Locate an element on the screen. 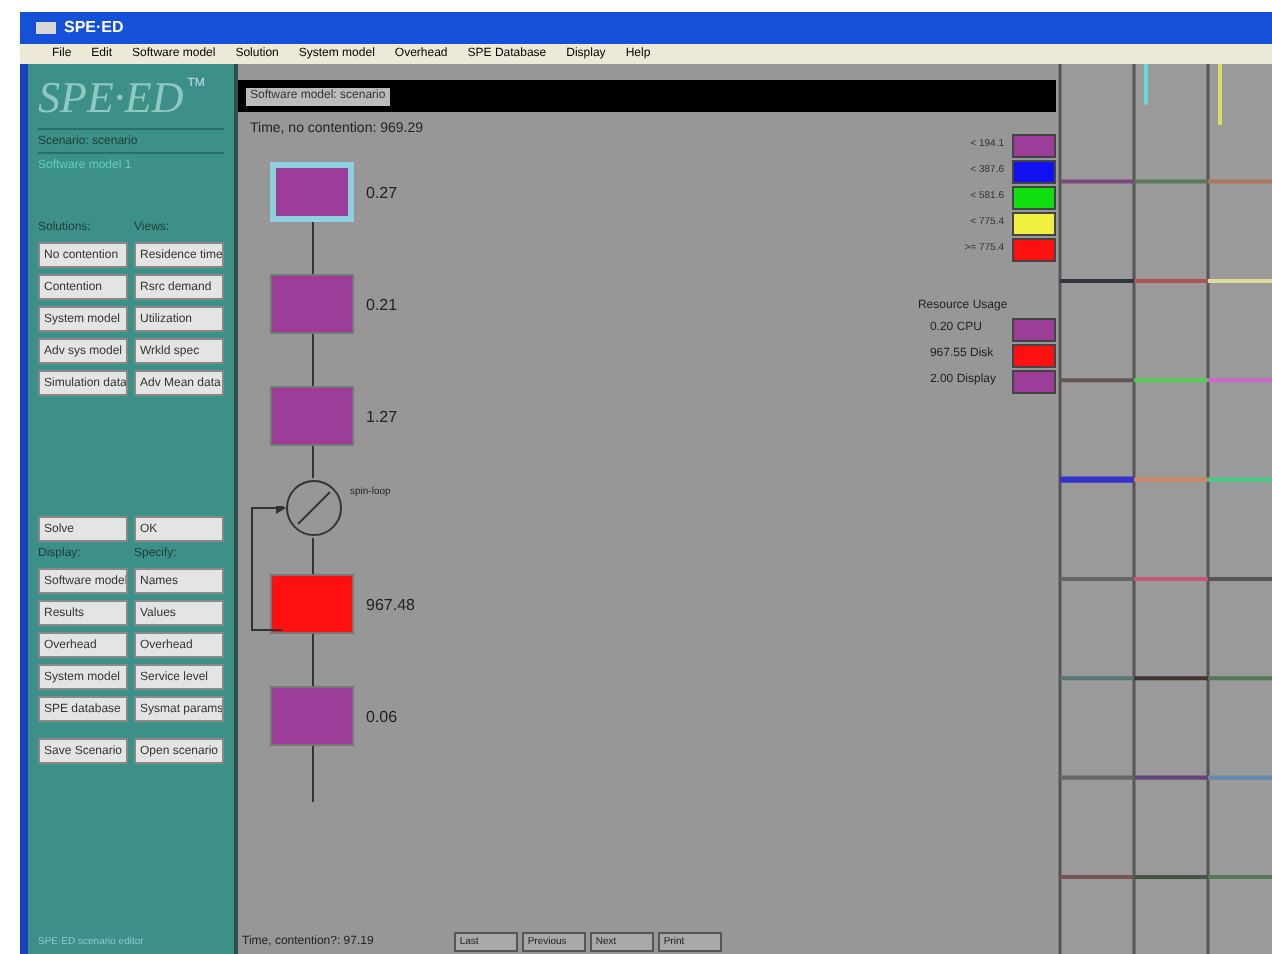 Image resolution: width=1272 pixels, height=954 pixels. node-value: 967.48 is located at coordinates (390, 605).